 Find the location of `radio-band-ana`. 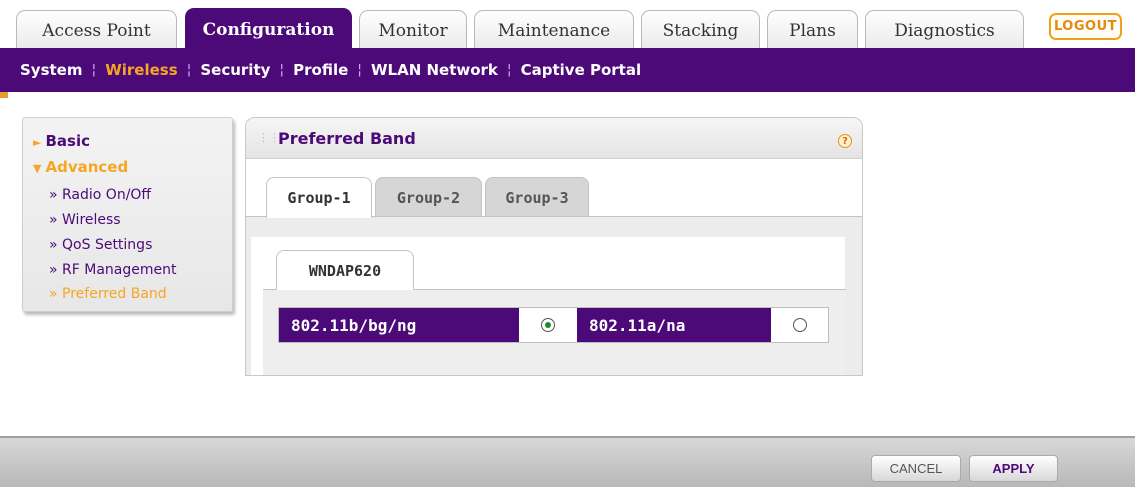

radio-band-ana is located at coordinates (799, 325).